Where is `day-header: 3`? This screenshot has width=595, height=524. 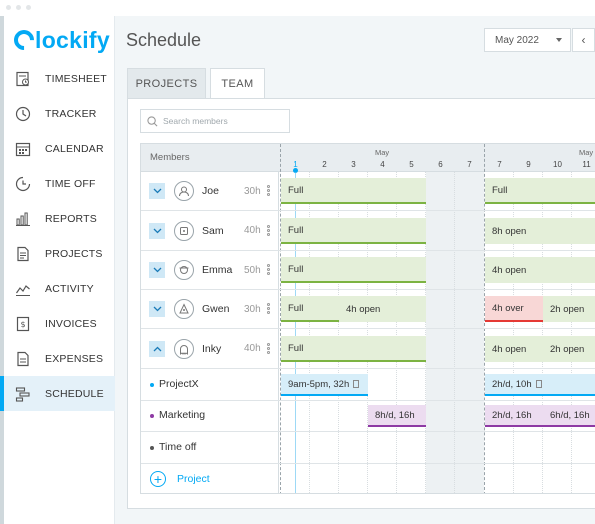
day-header: 3 is located at coordinates (353, 164).